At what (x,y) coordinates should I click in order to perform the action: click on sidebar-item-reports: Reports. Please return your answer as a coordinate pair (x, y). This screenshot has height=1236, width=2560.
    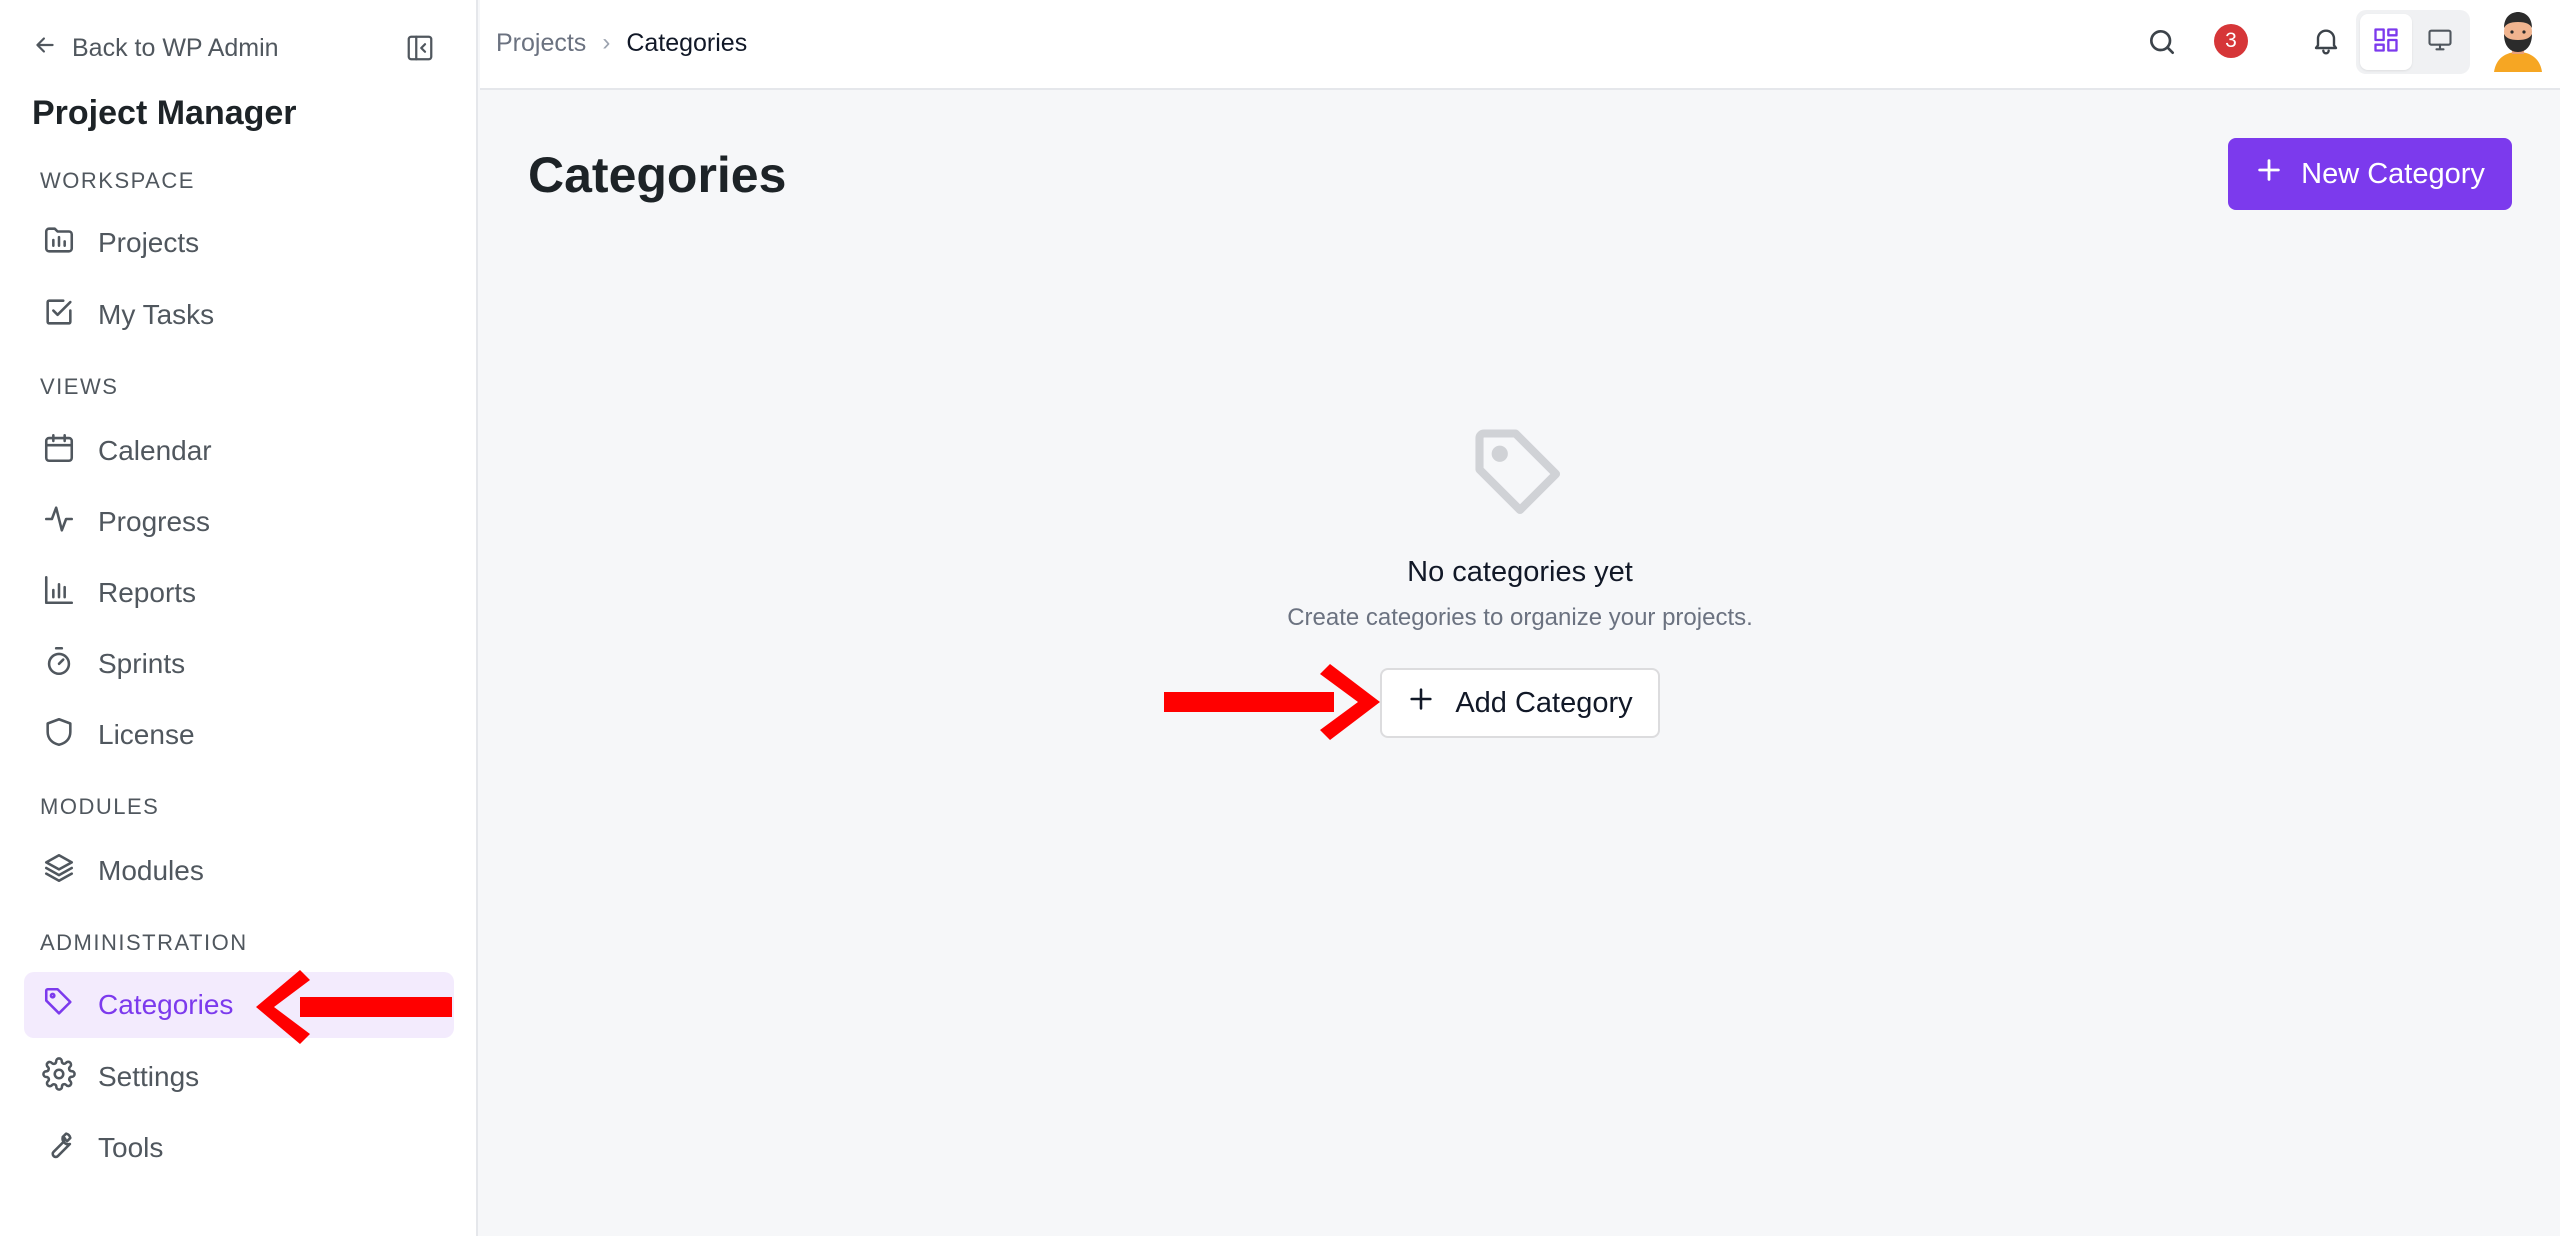
    Looking at the image, I should click on (239, 593).